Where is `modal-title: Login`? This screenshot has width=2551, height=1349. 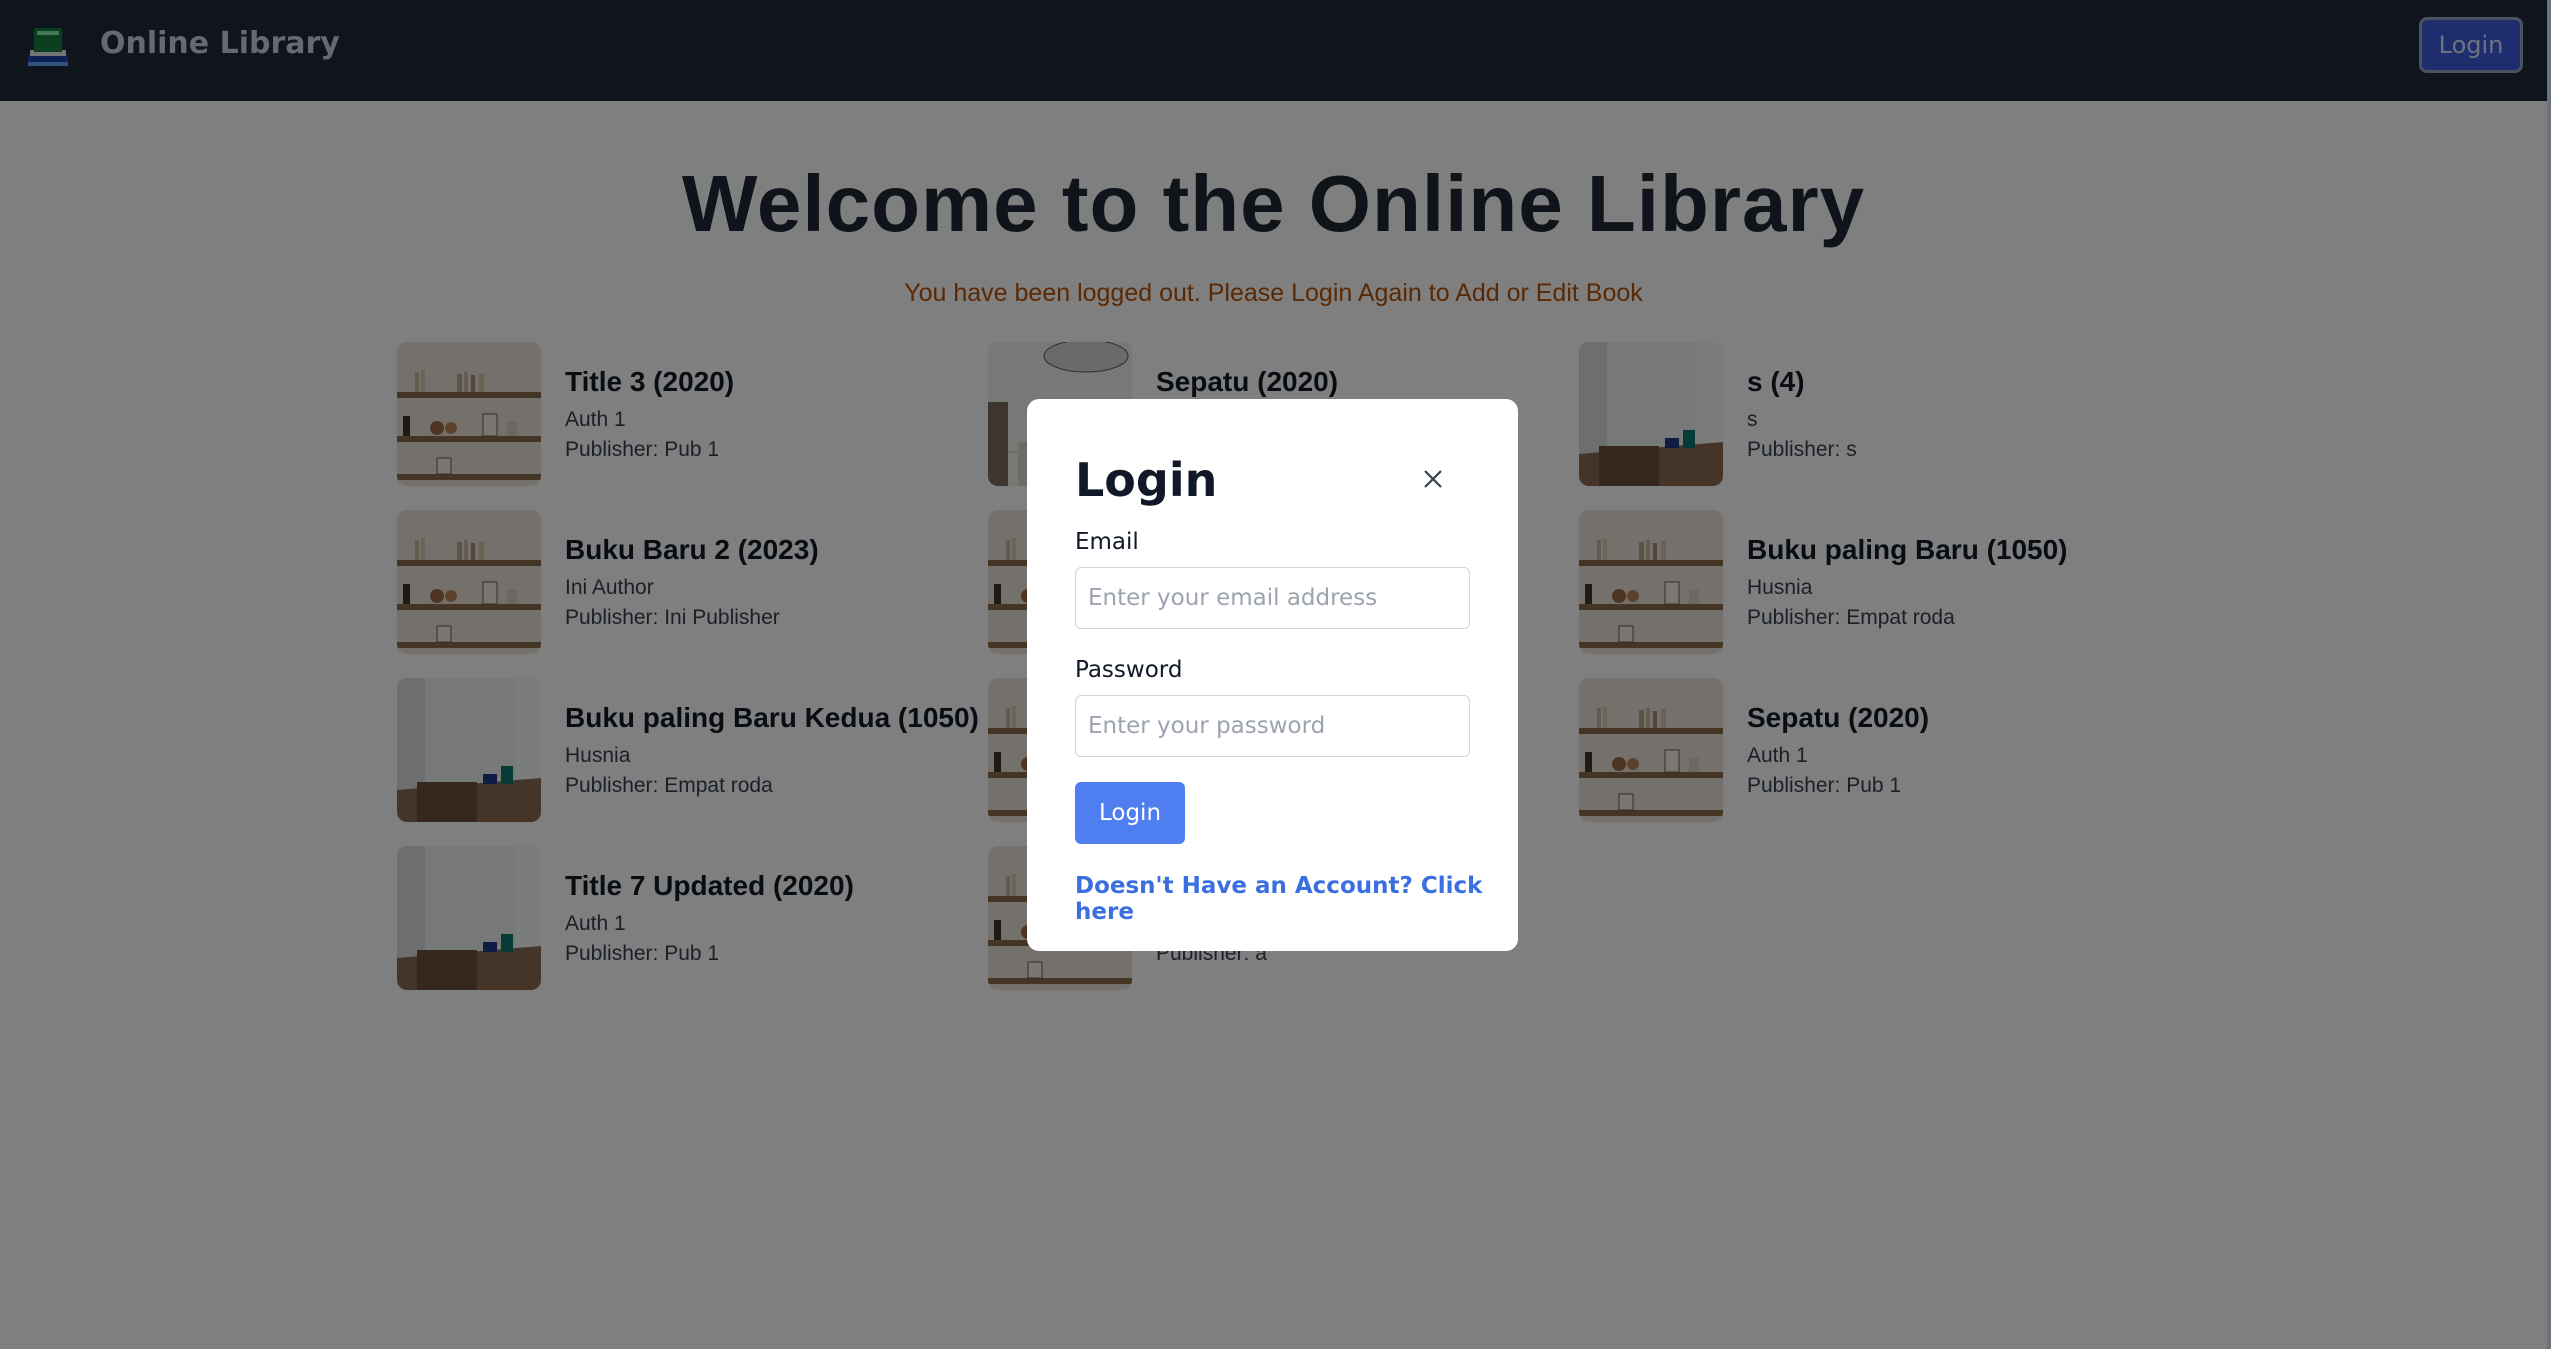 modal-title: Login is located at coordinates (1146, 480).